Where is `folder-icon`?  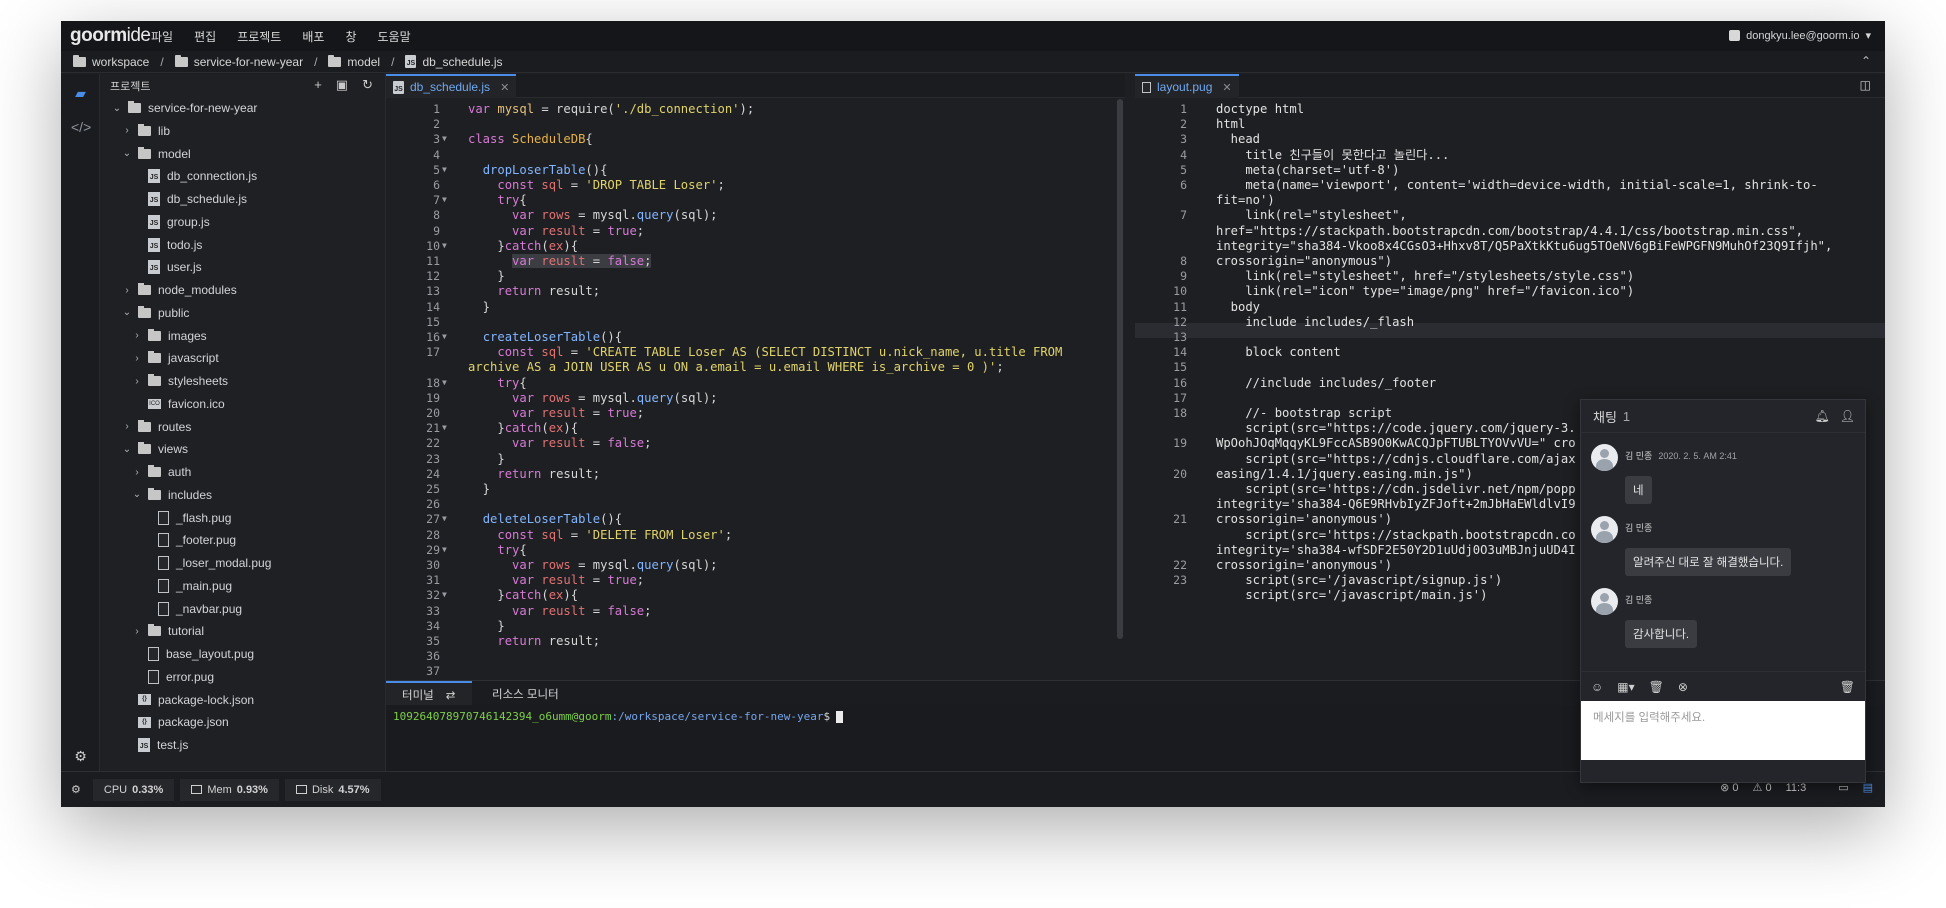 folder-icon is located at coordinates (144, 152).